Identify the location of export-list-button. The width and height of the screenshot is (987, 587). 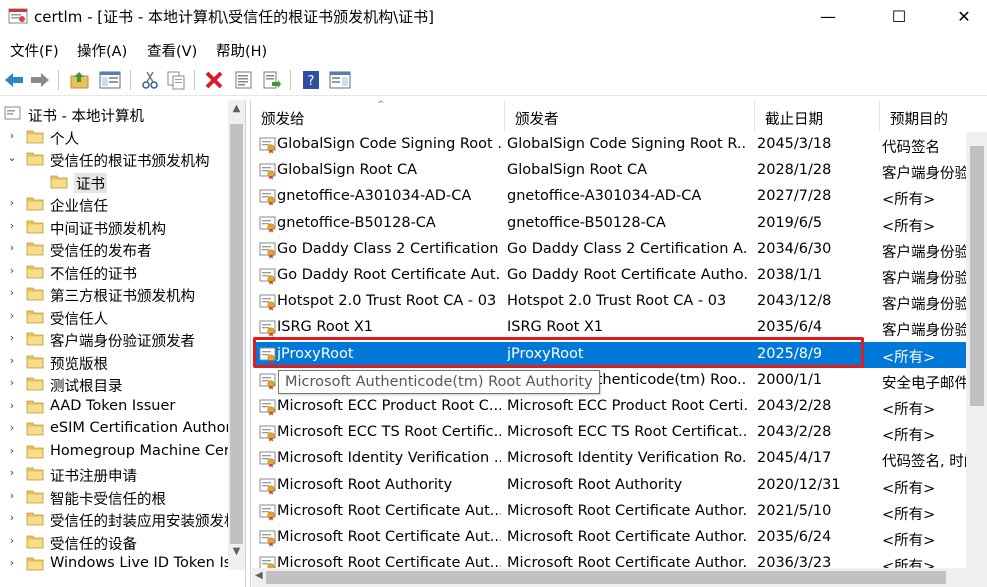
(272, 80).